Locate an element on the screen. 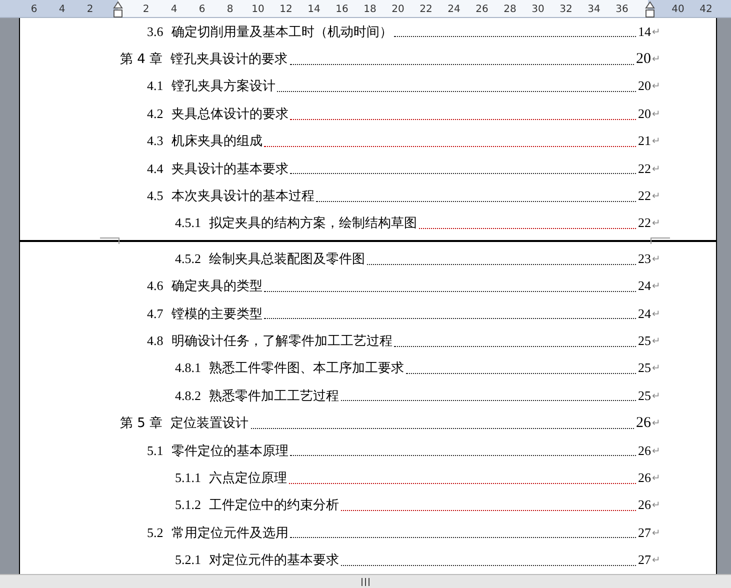 The width and height of the screenshot is (731, 588). entry-title: 机床夹具的组成 is located at coordinates (216, 141).